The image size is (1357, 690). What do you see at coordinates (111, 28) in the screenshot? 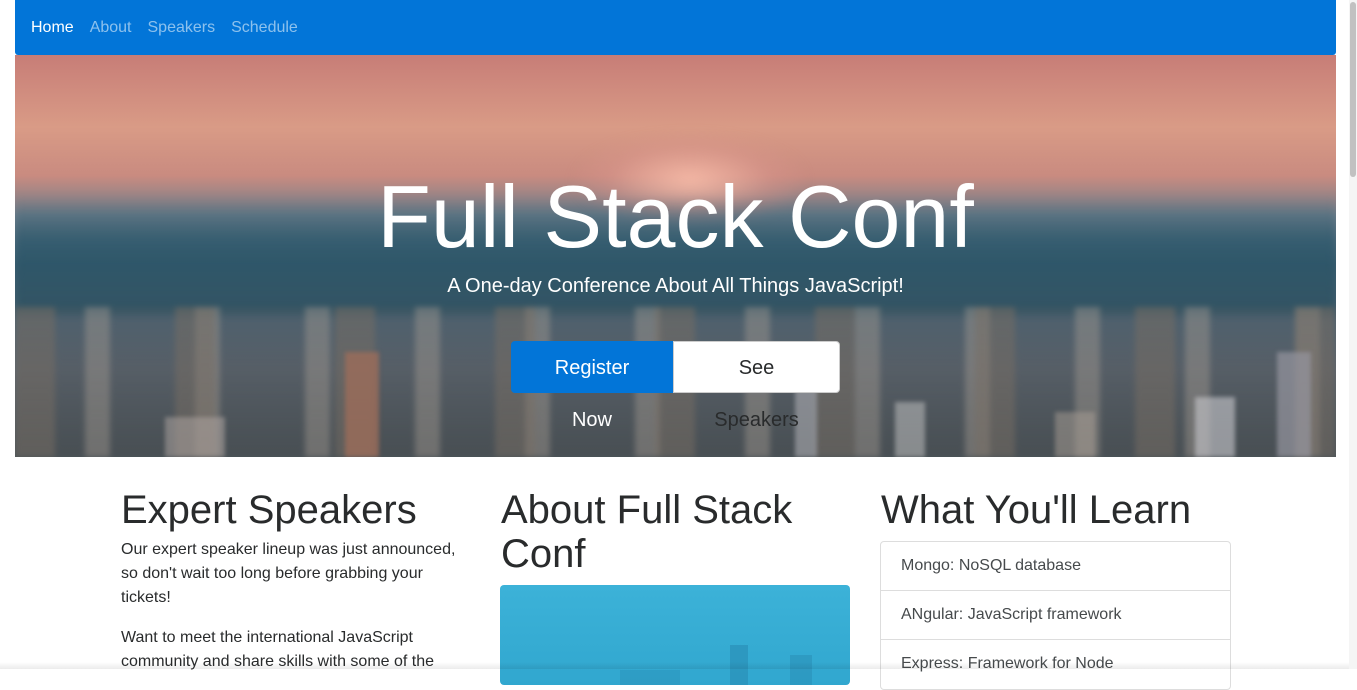
I see `nav-about: About` at bounding box center [111, 28].